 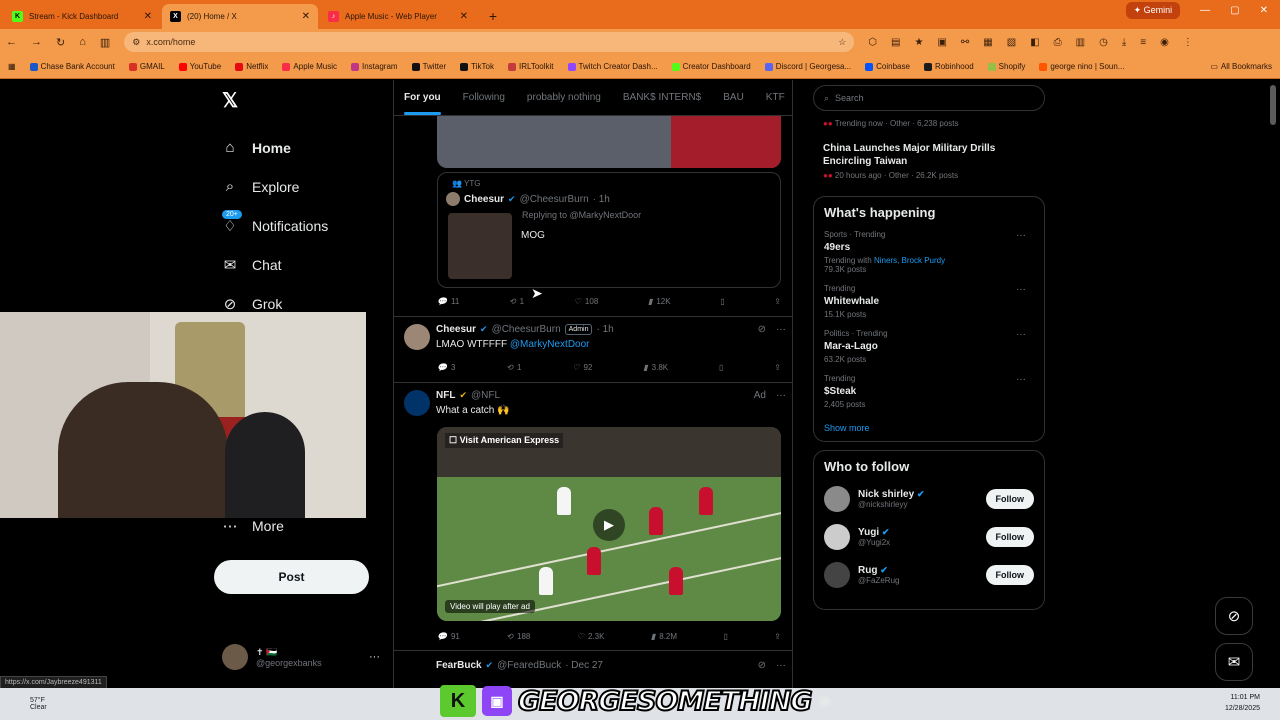 I want to click on bookmark-netflix: Netflix, so click(x=251, y=66).